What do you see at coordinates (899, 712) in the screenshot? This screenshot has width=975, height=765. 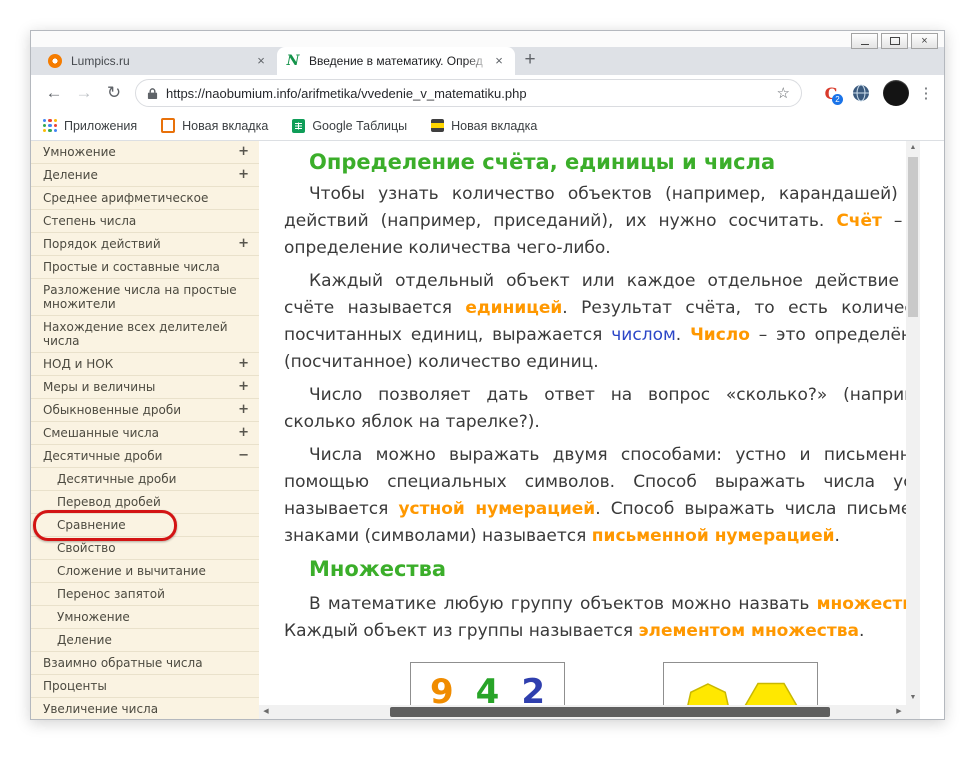 I see `scroll-right-icon: ▶` at bounding box center [899, 712].